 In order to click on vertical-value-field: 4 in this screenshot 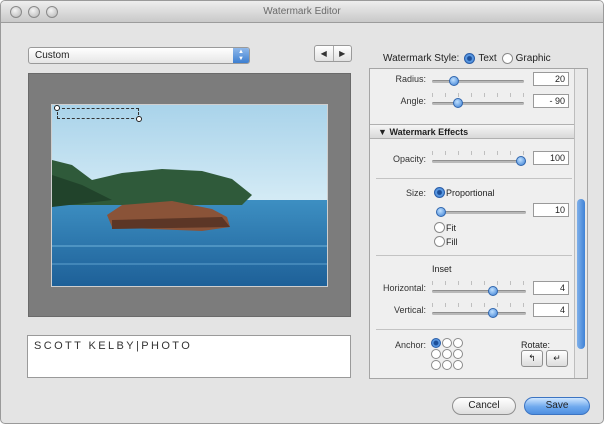, I will do `click(551, 310)`.